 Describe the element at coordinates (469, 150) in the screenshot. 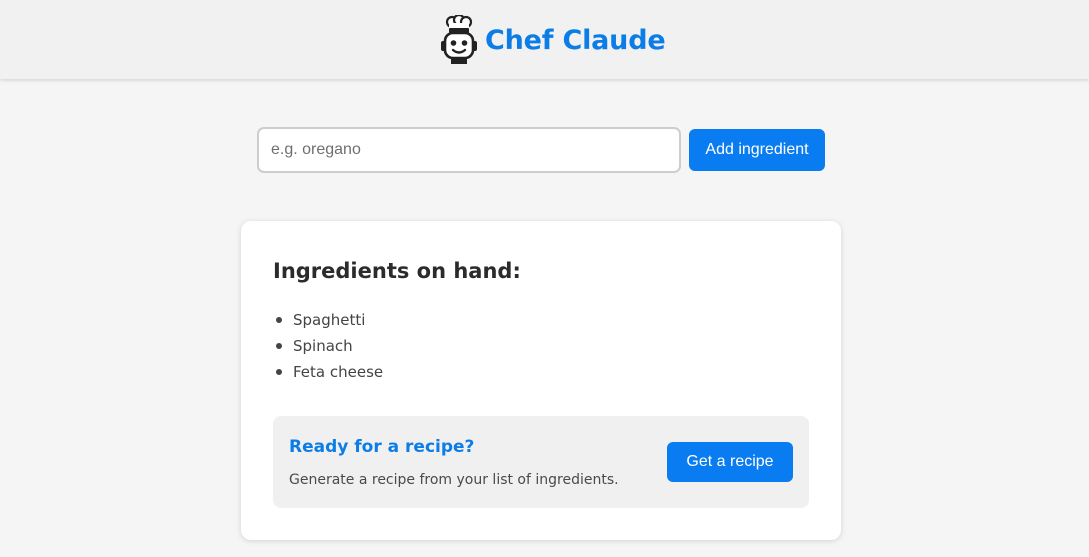

I see `ingredient-input` at that location.